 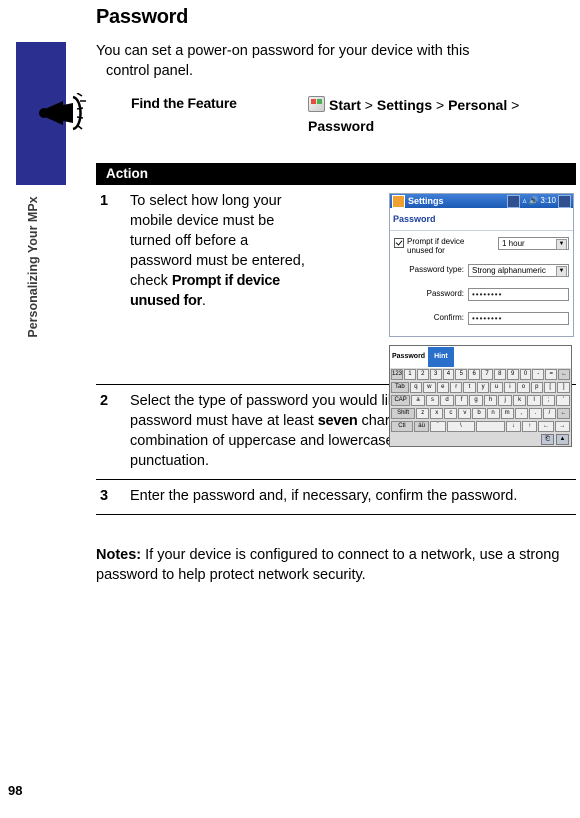 I want to click on key: q, so click(x=416, y=387).